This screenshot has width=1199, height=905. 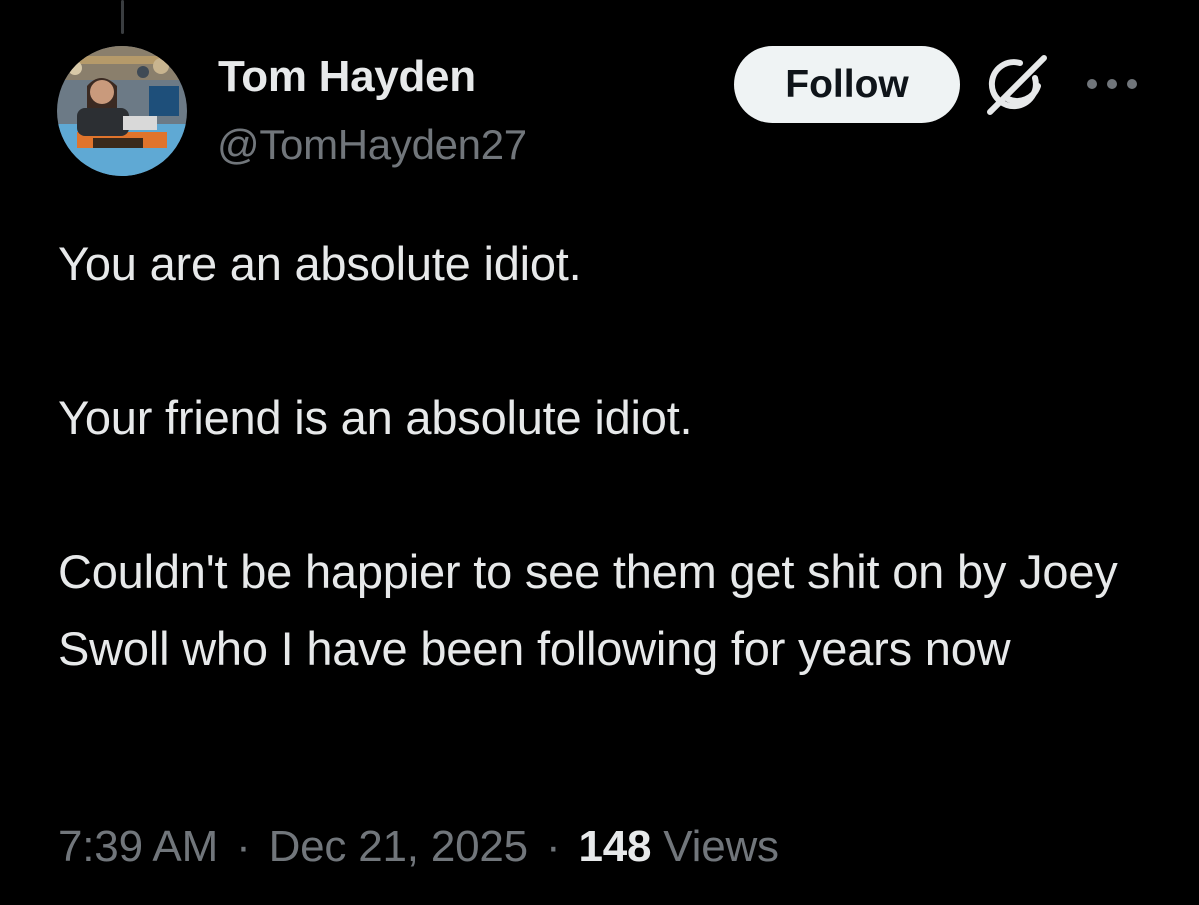 What do you see at coordinates (1017, 85) in the screenshot?
I see `grok-icon` at bounding box center [1017, 85].